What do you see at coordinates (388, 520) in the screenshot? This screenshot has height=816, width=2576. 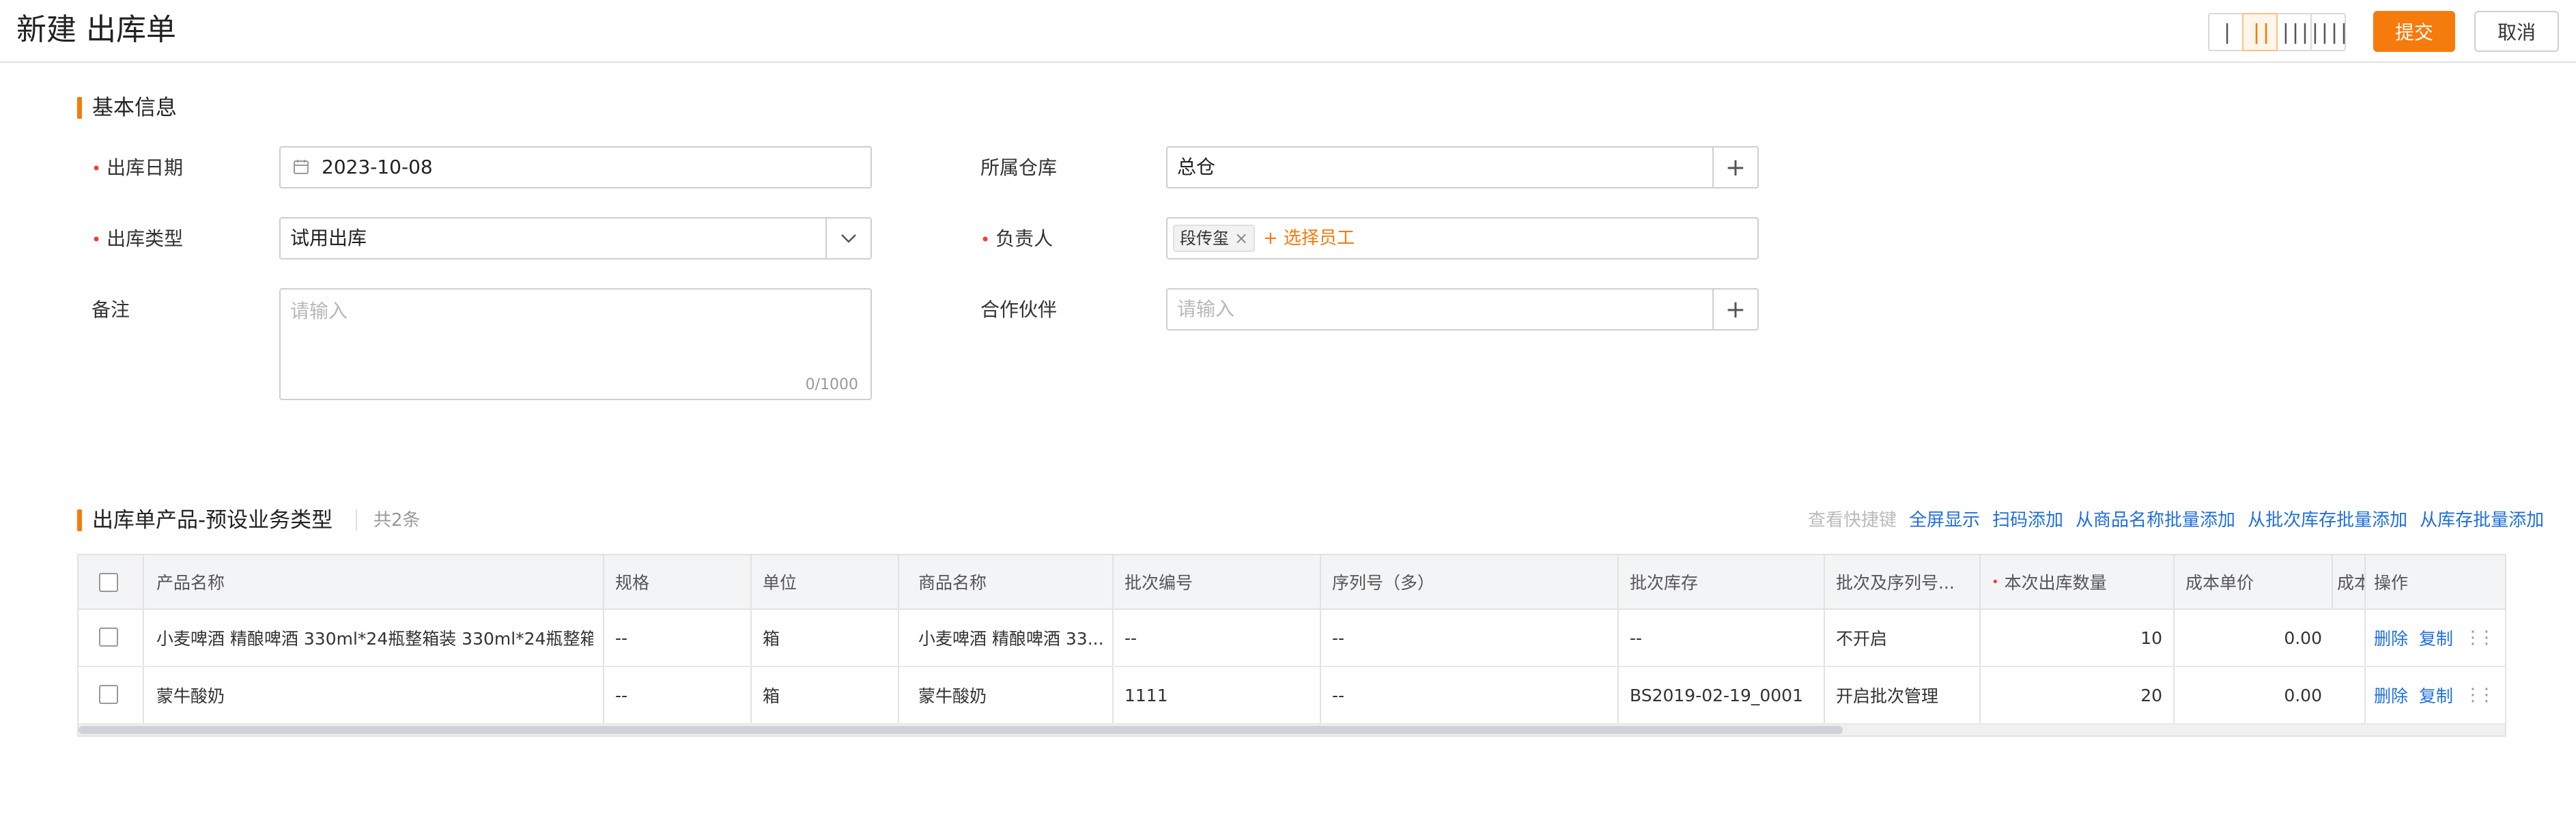 I see `products-count: 共2条` at bounding box center [388, 520].